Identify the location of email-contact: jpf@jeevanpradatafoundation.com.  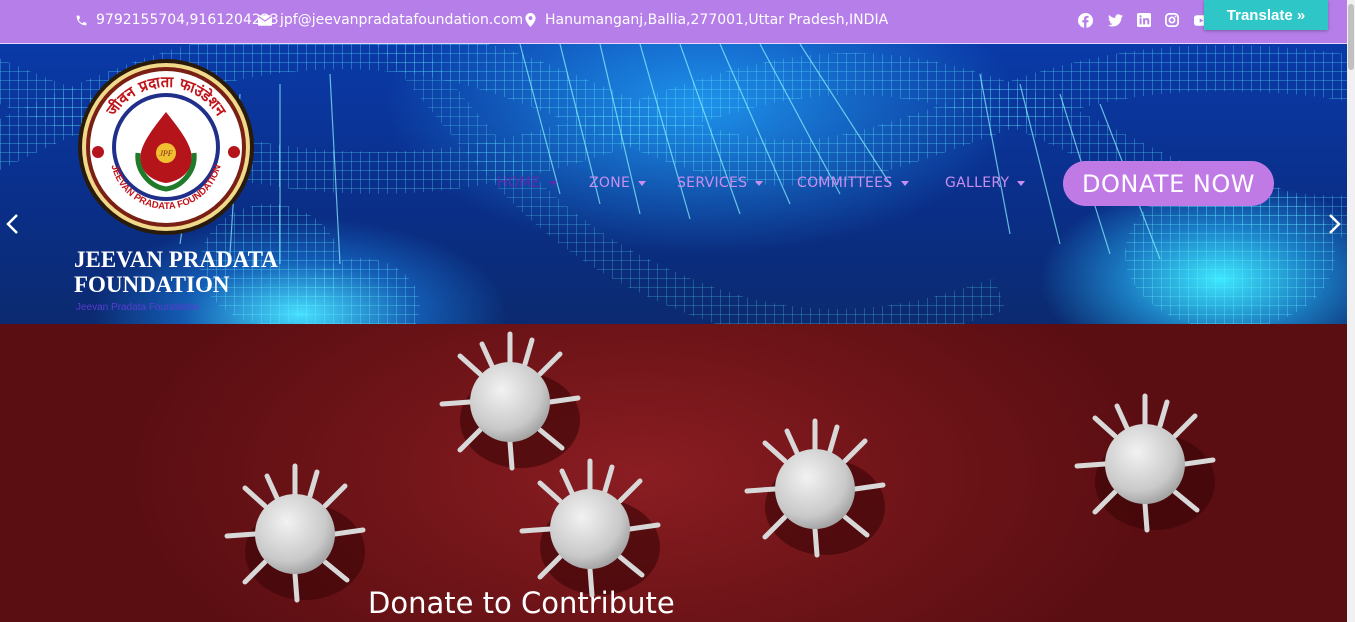
(390, 20).